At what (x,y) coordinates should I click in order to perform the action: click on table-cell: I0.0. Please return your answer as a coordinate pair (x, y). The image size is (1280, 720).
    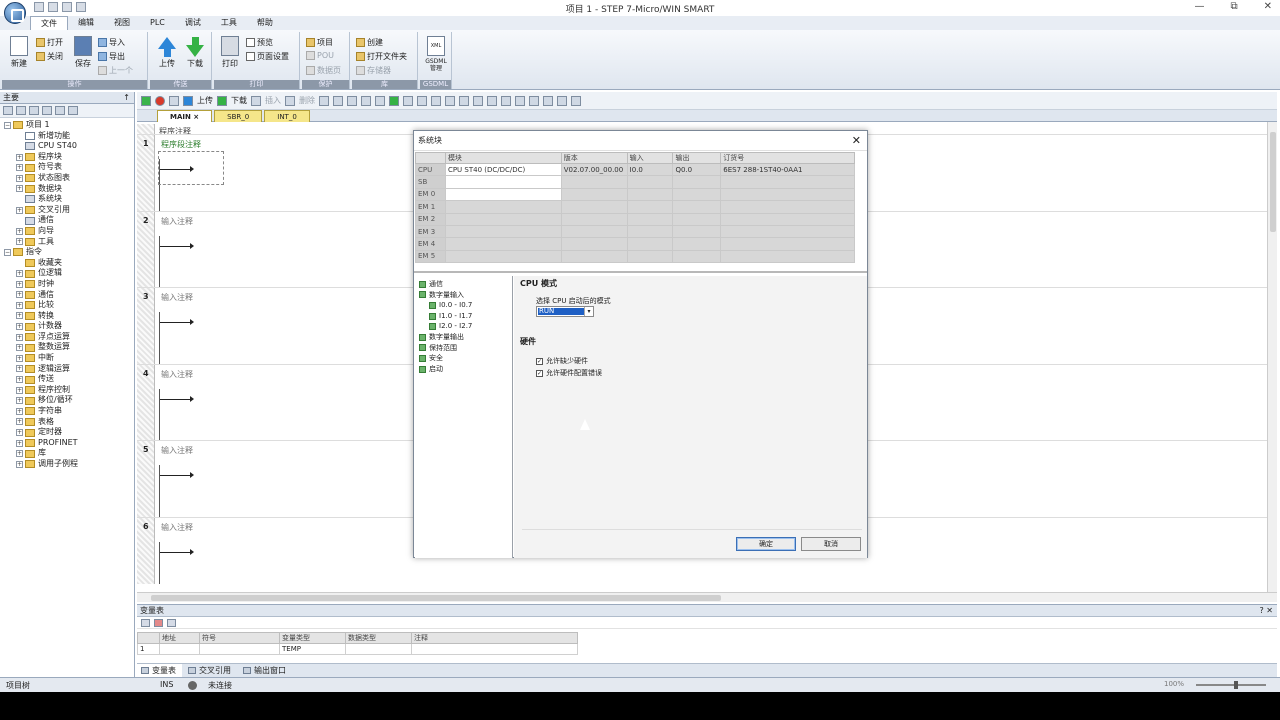
    Looking at the image, I should click on (650, 169).